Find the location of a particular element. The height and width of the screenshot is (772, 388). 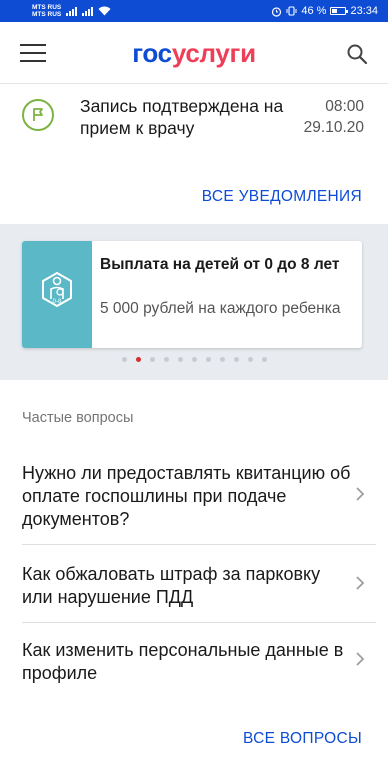

carrier-1: MTS RUS is located at coordinates (47, 7).